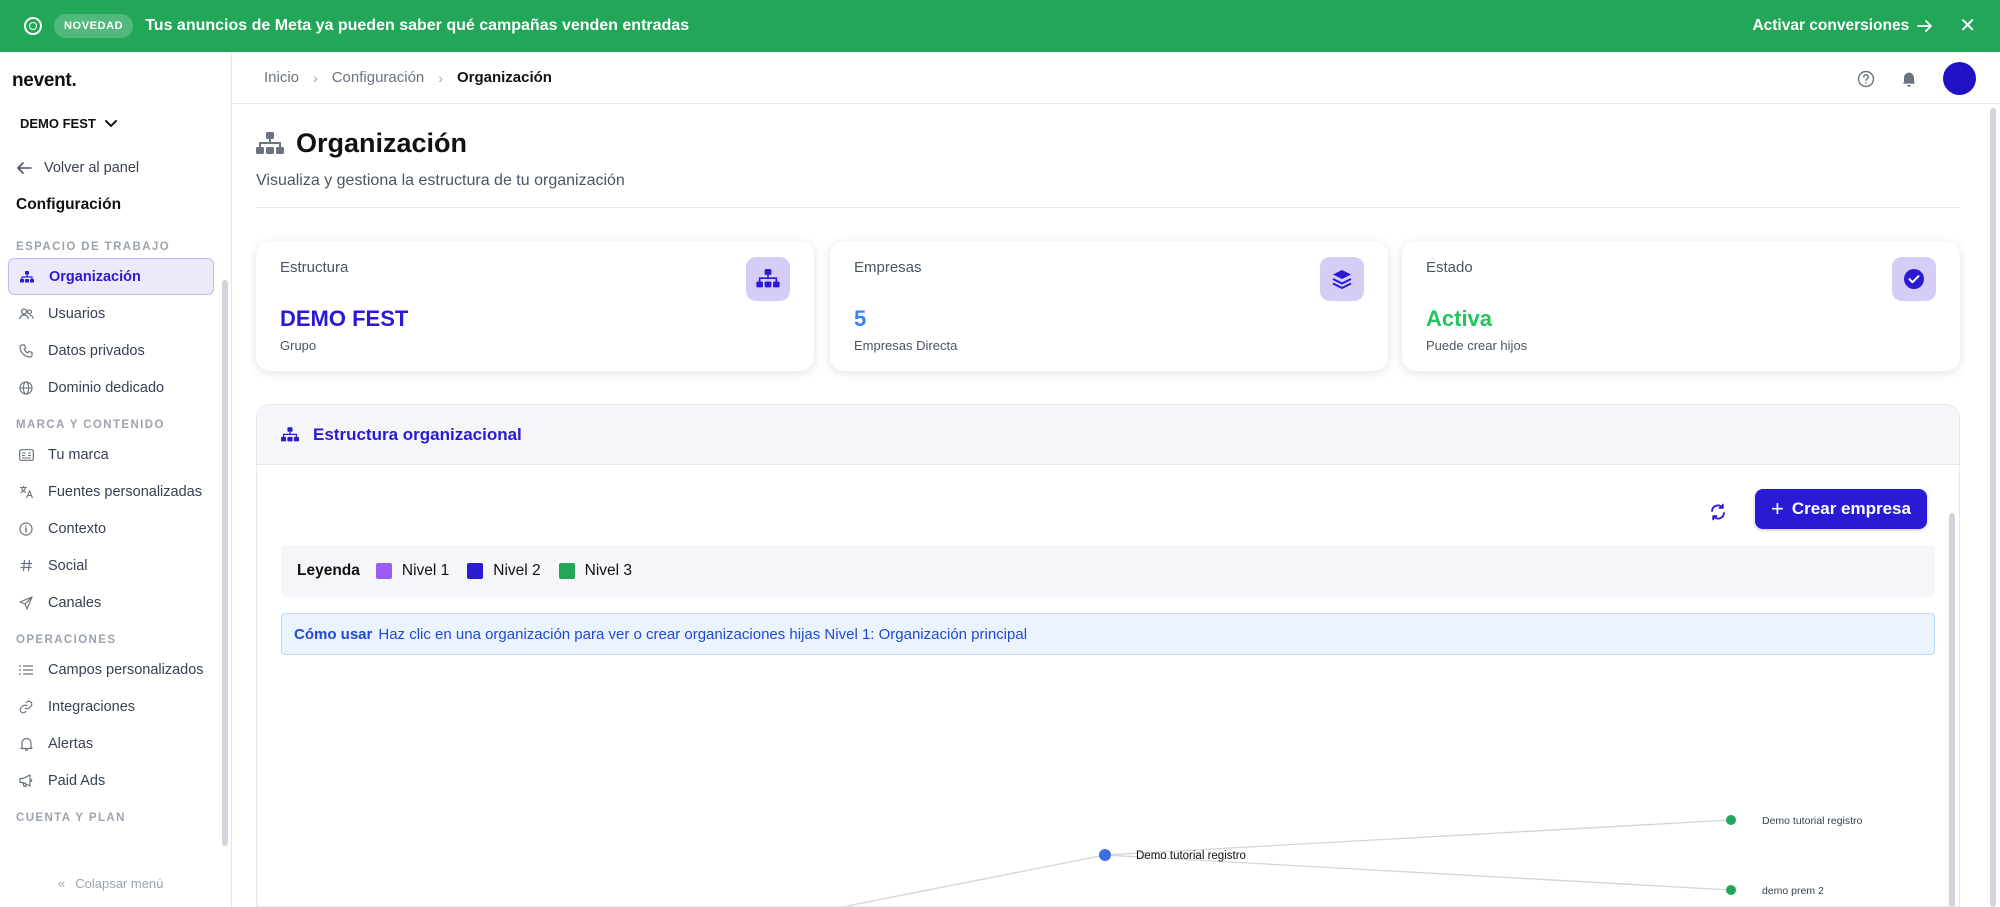 This screenshot has height=907, width=2000. I want to click on users-icon, so click(26, 313).